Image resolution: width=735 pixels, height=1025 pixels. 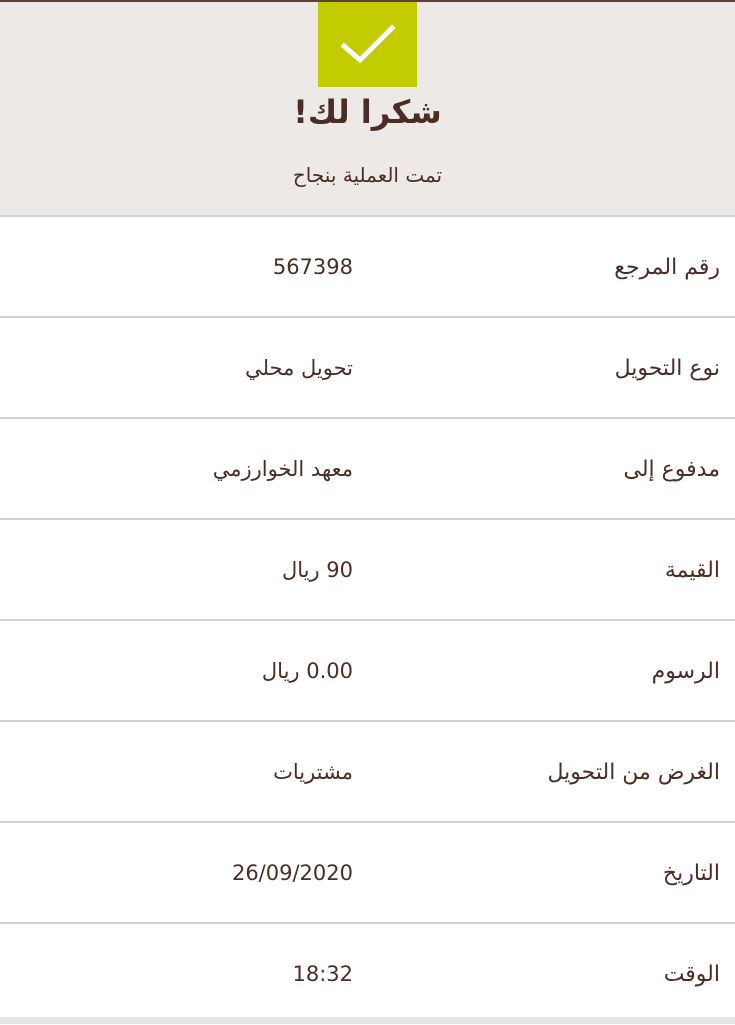 I want to click on detail-value: مشتريات, so click(x=313, y=771).